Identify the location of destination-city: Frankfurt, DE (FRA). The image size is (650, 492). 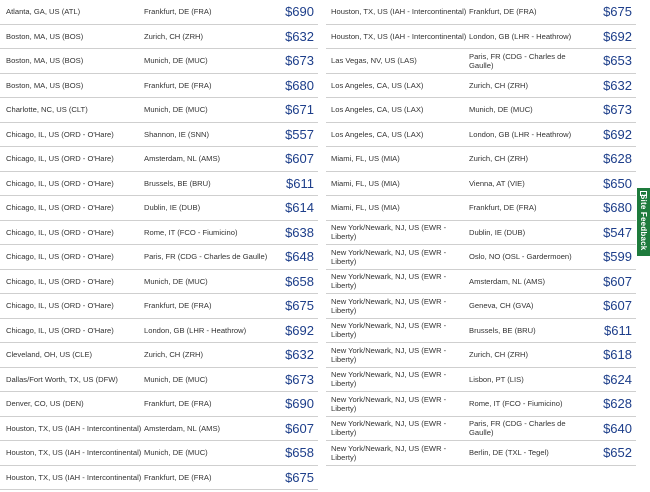
(178, 12).